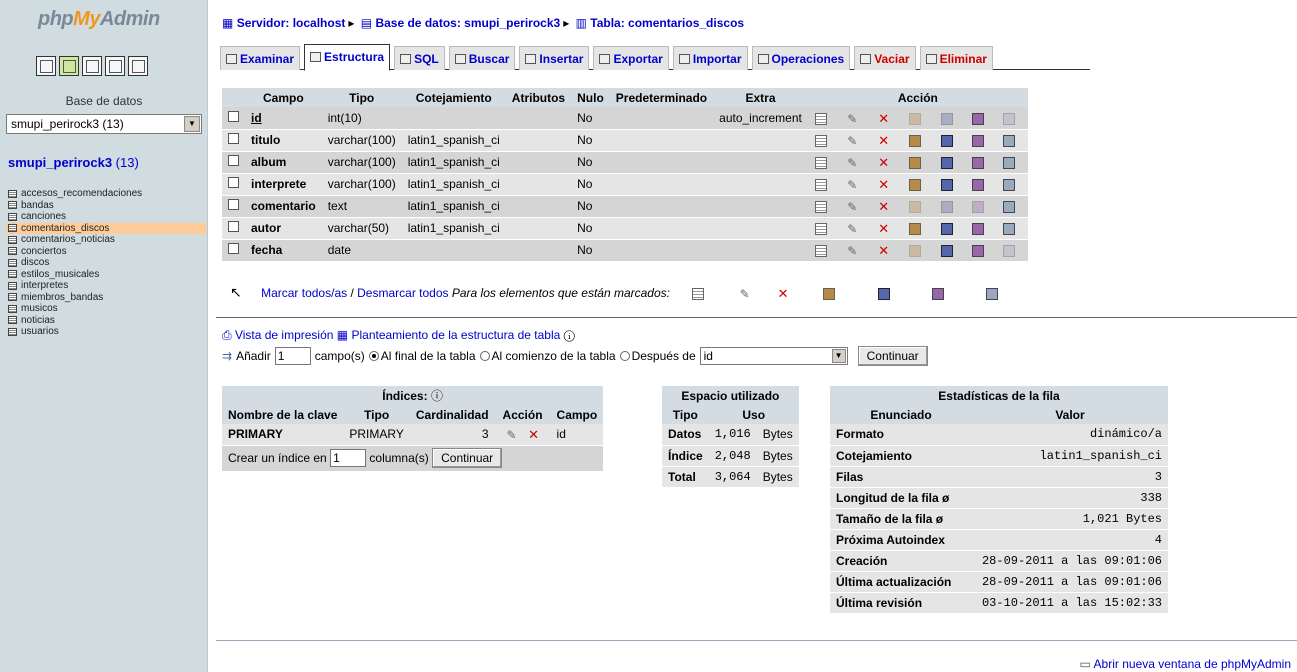  Describe the element at coordinates (99, 19) in the screenshot. I see `phpmyadmin-logo: phpMyAdmin` at that location.